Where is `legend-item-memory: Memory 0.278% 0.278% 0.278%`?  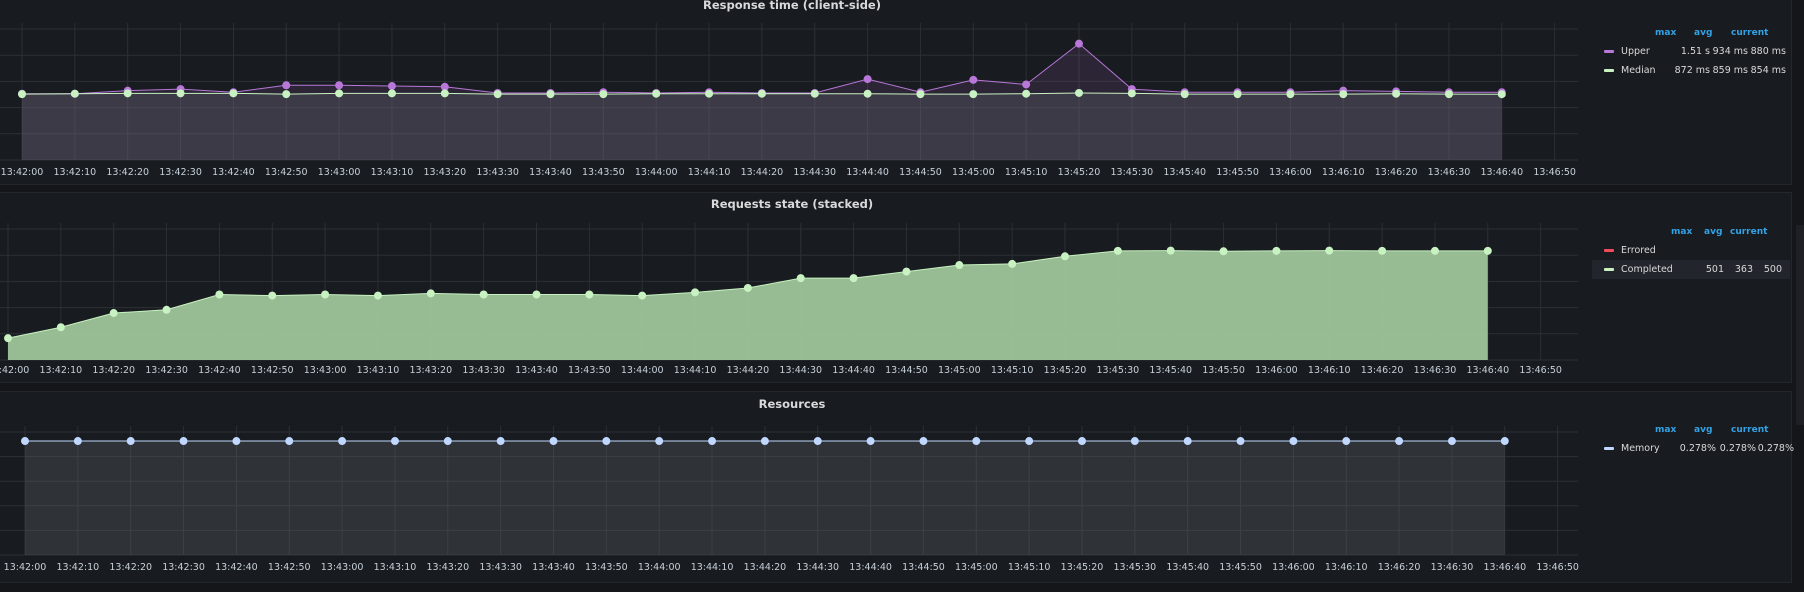
legend-item-memory: Memory 0.278% 0.278% 0.278% is located at coordinates (1693, 448).